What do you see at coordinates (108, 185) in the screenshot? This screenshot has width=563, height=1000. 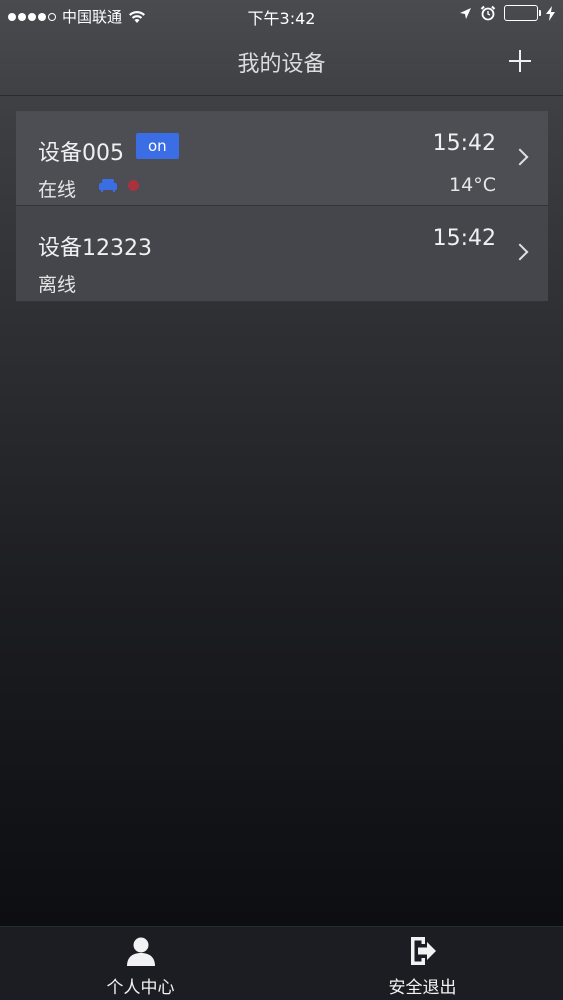 I see `sofa-icon` at bounding box center [108, 185].